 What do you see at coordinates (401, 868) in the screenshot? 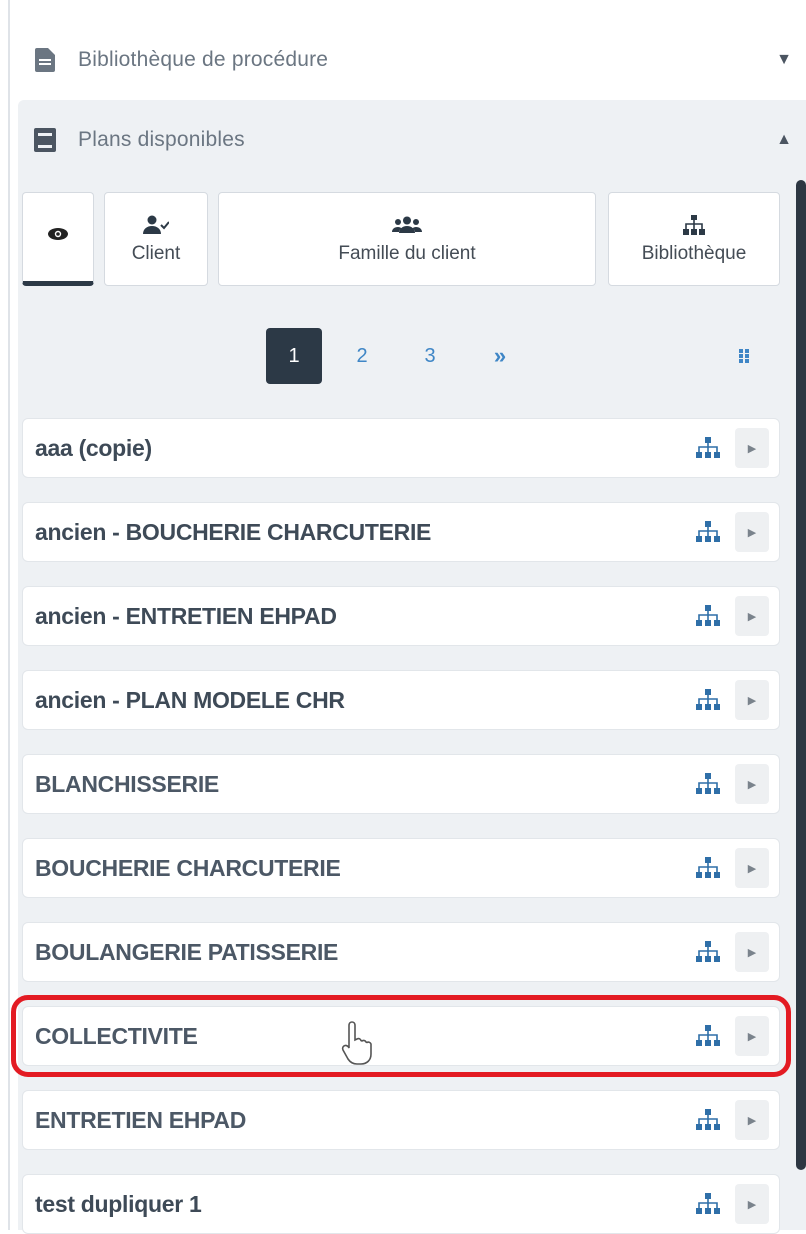
I see `plan-row: BOUCHERIE CHARCUTERIE ▶` at bounding box center [401, 868].